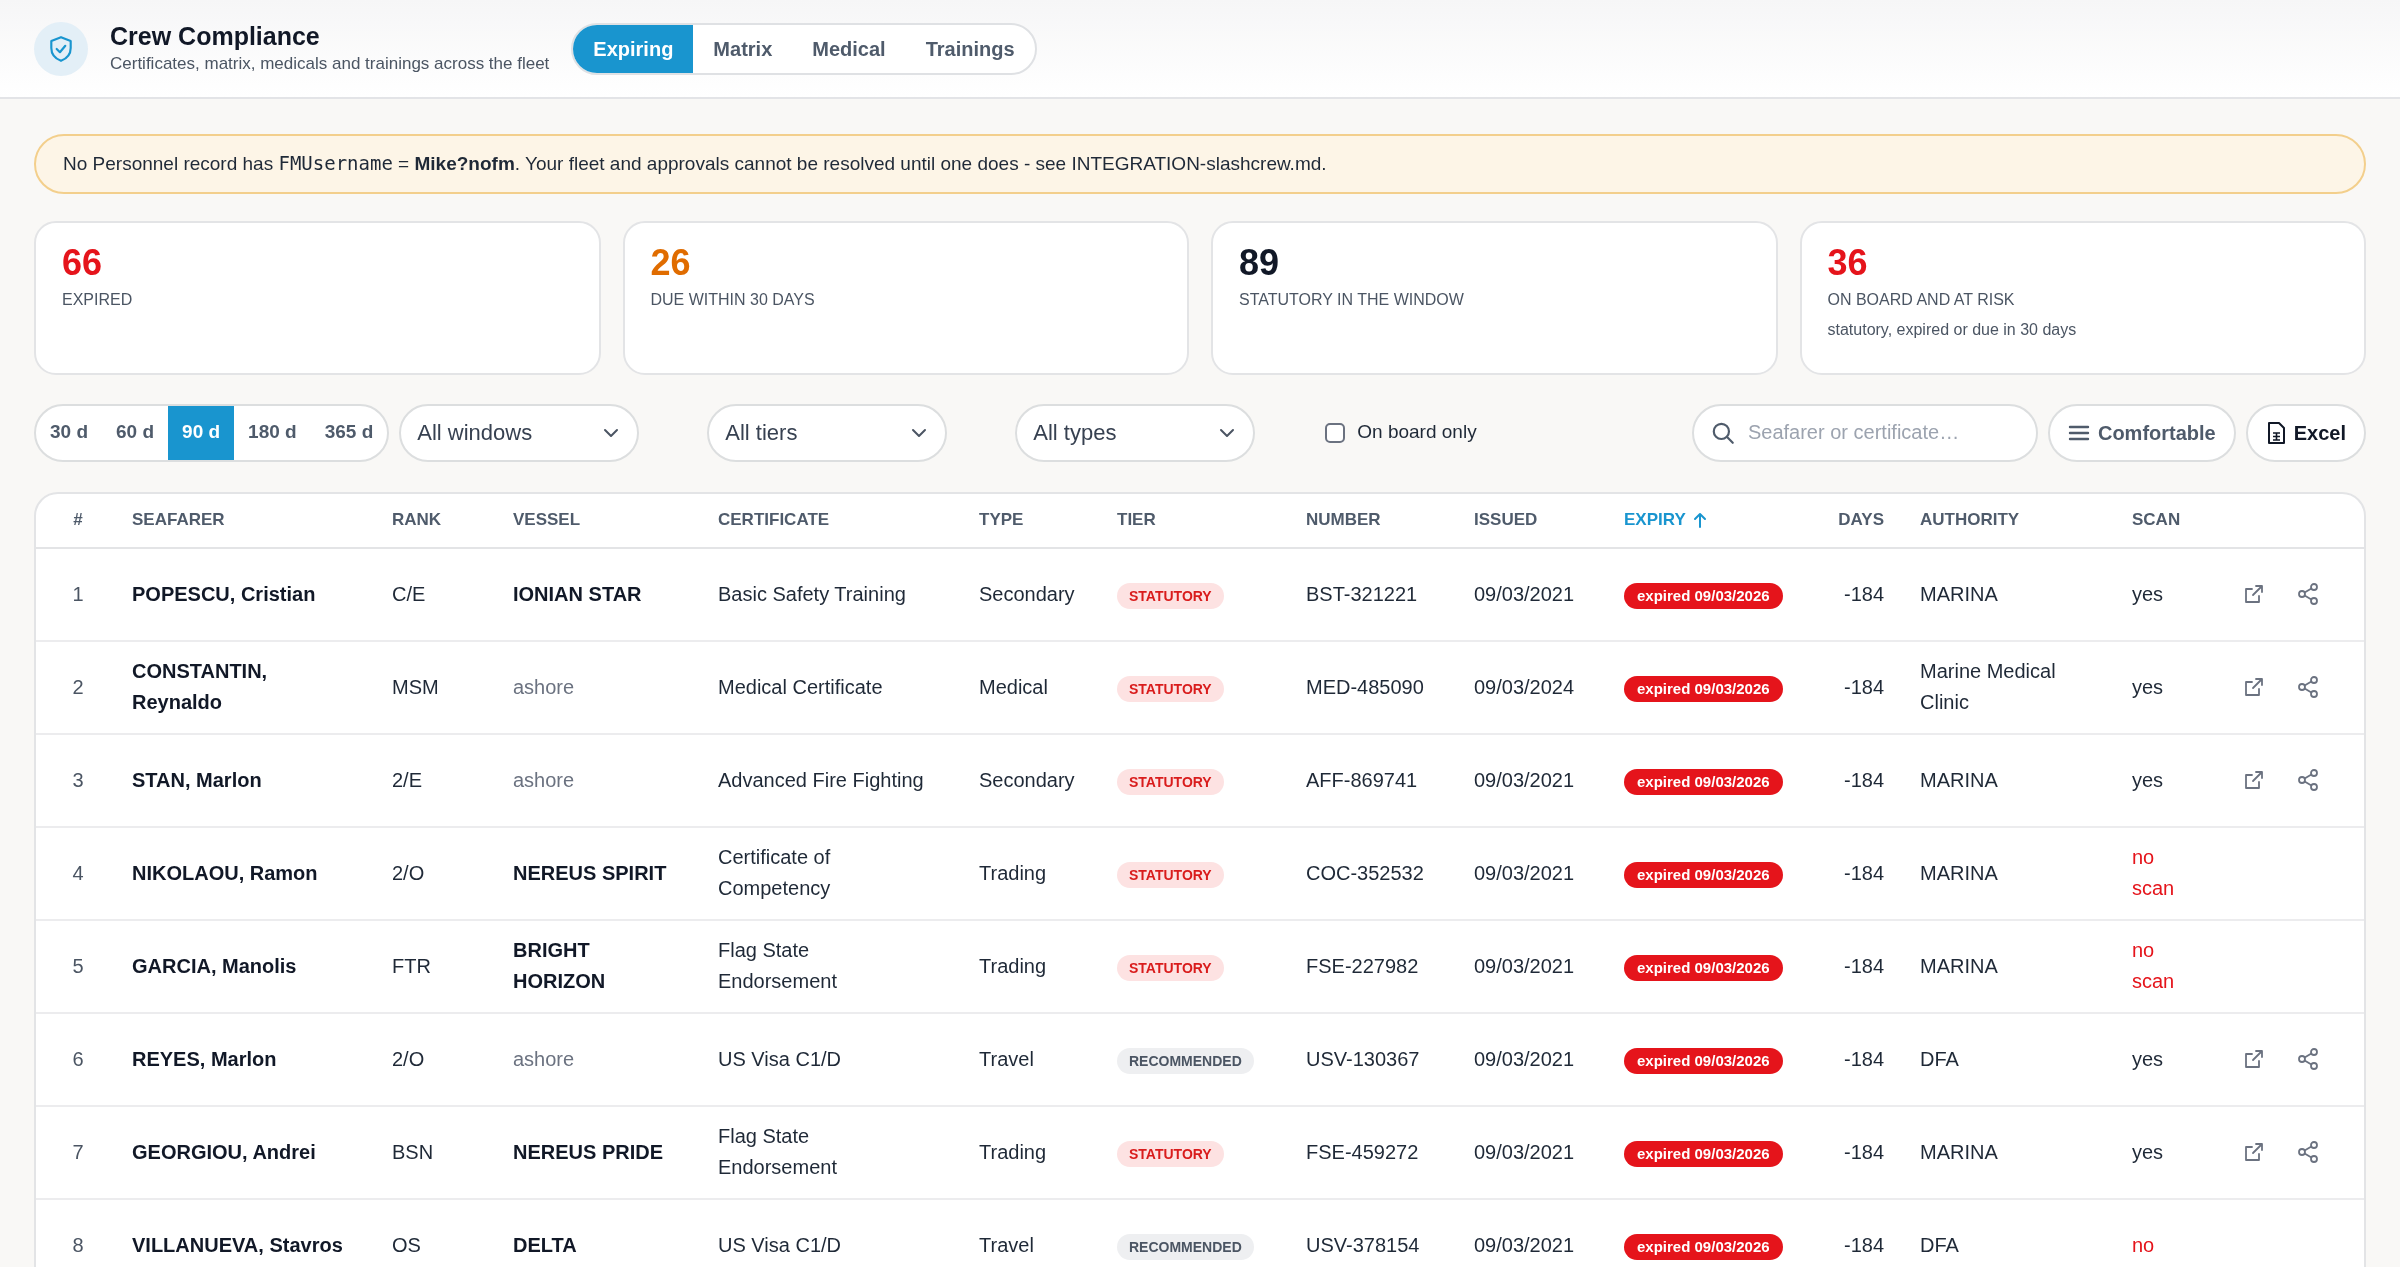  What do you see at coordinates (224, 1152) in the screenshot?
I see `seafarer-name: GEORGIOU, Andrei` at bounding box center [224, 1152].